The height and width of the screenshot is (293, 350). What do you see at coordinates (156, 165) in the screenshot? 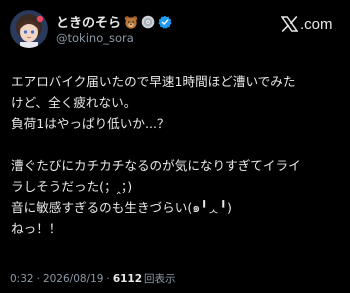
I see `post-line: 漕ぐたびにカチカチなるのが気になりすぎてイライ` at bounding box center [156, 165].